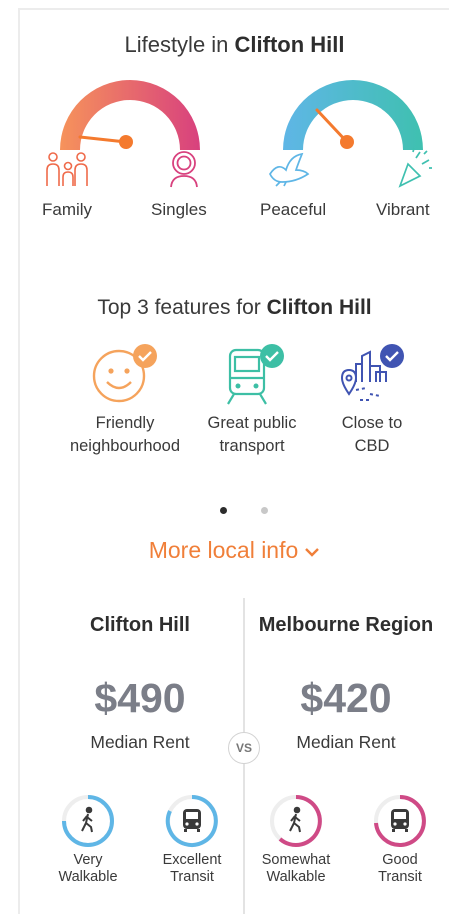 Image resolution: width=449 pixels, height=914 pixels. Describe the element at coordinates (184, 169) in the screenshot. I see `single-person-icon` at that location.